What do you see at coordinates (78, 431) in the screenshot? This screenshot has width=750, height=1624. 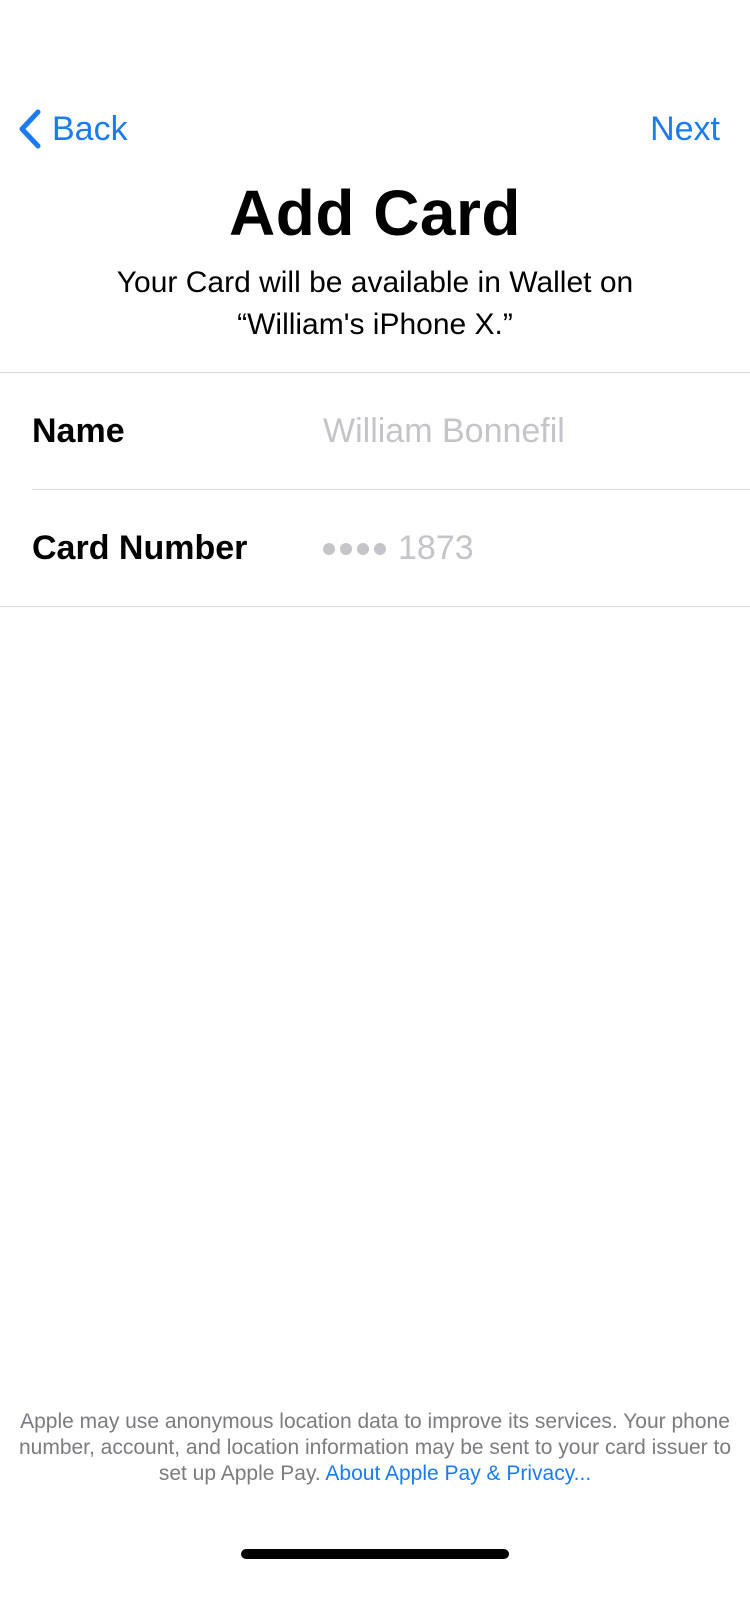 I see `name-label: Name` at bounding box center [78, 431].